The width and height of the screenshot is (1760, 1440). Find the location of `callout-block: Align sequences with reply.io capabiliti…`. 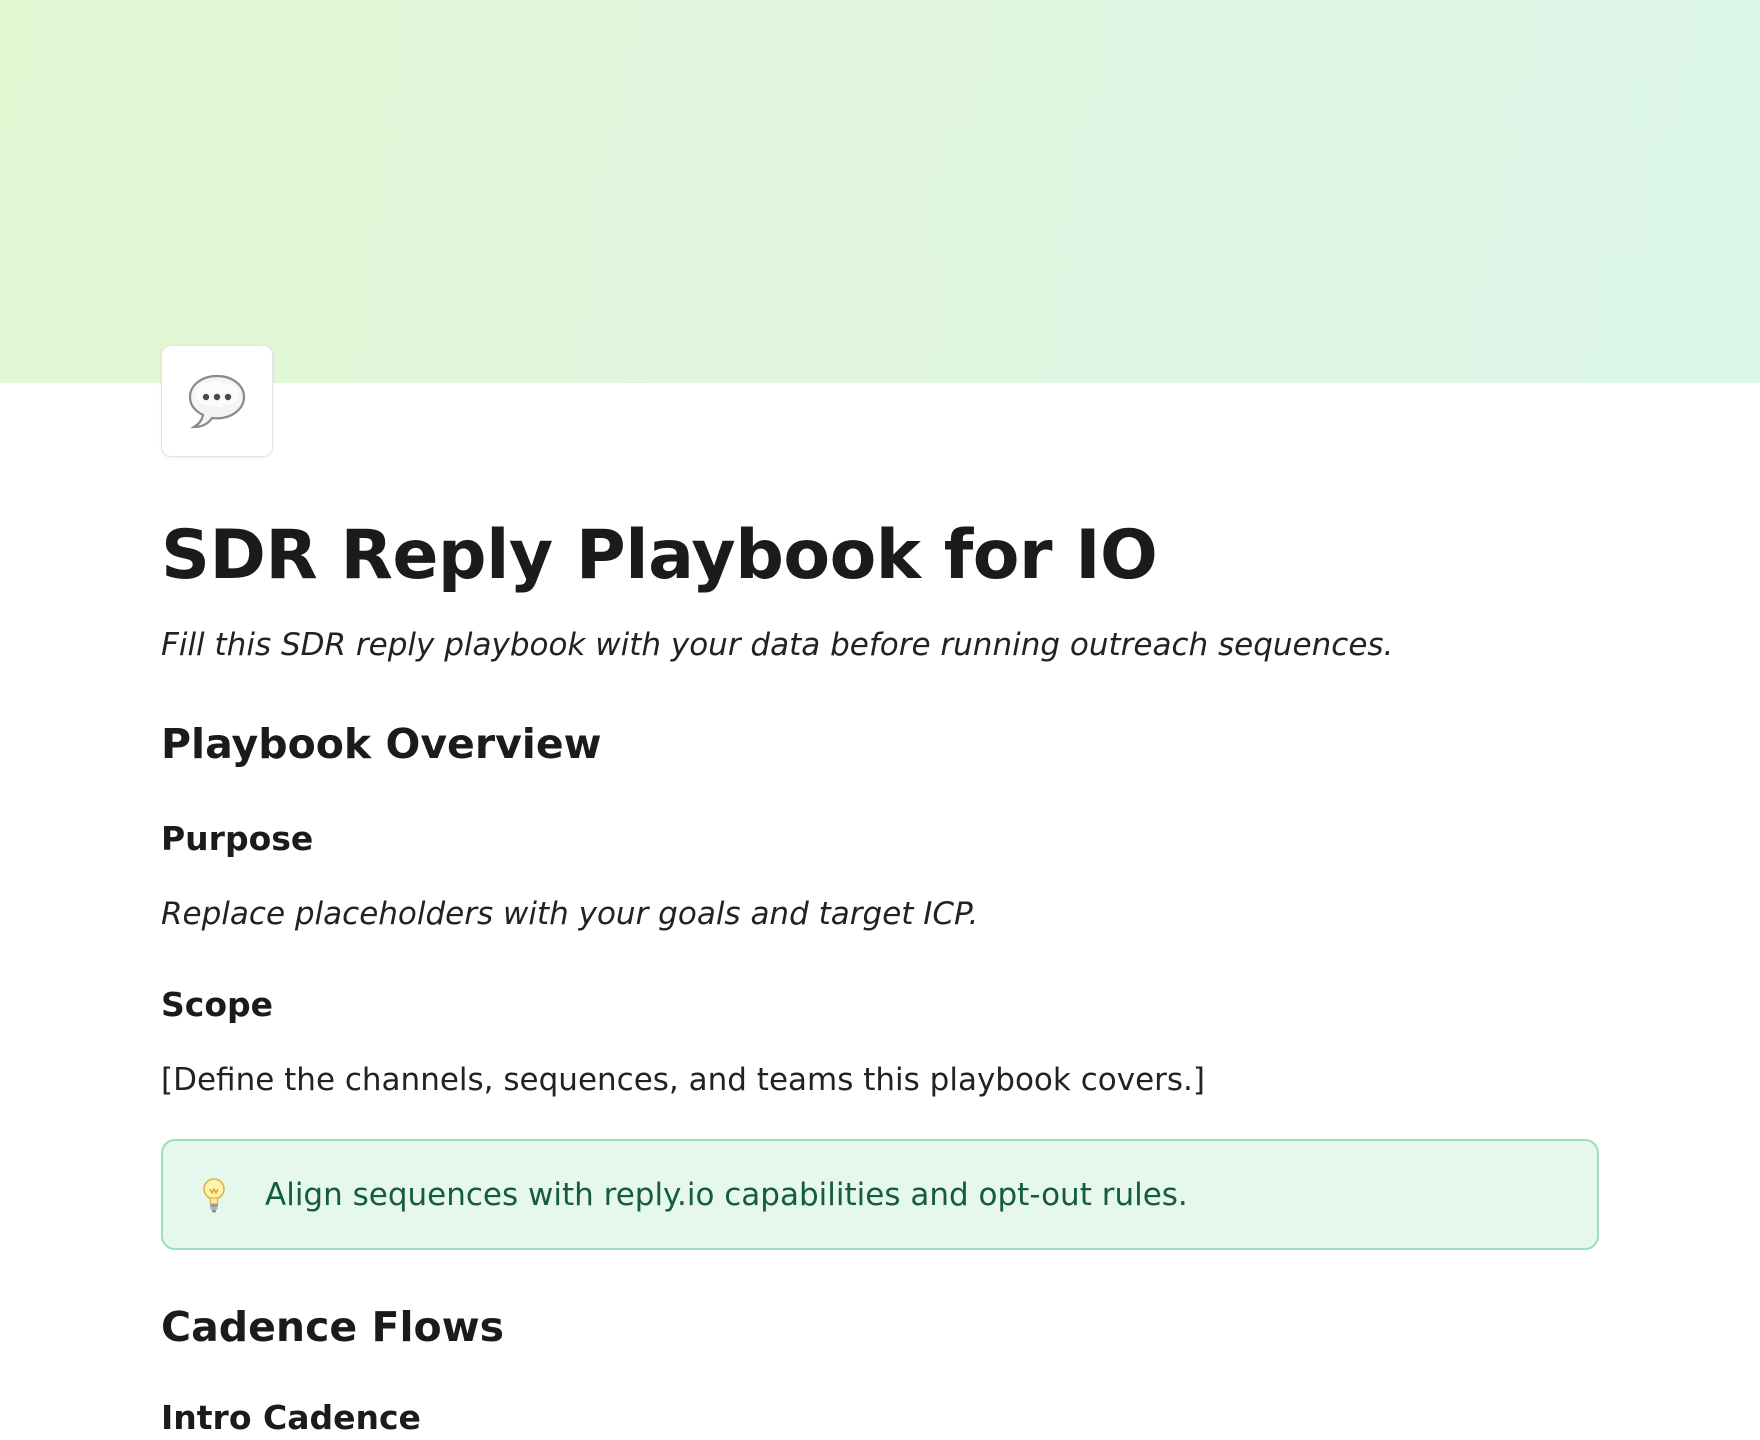

callout-block: Align sequences with reply.io capabiliti… is located at coordinates (880, 1194).